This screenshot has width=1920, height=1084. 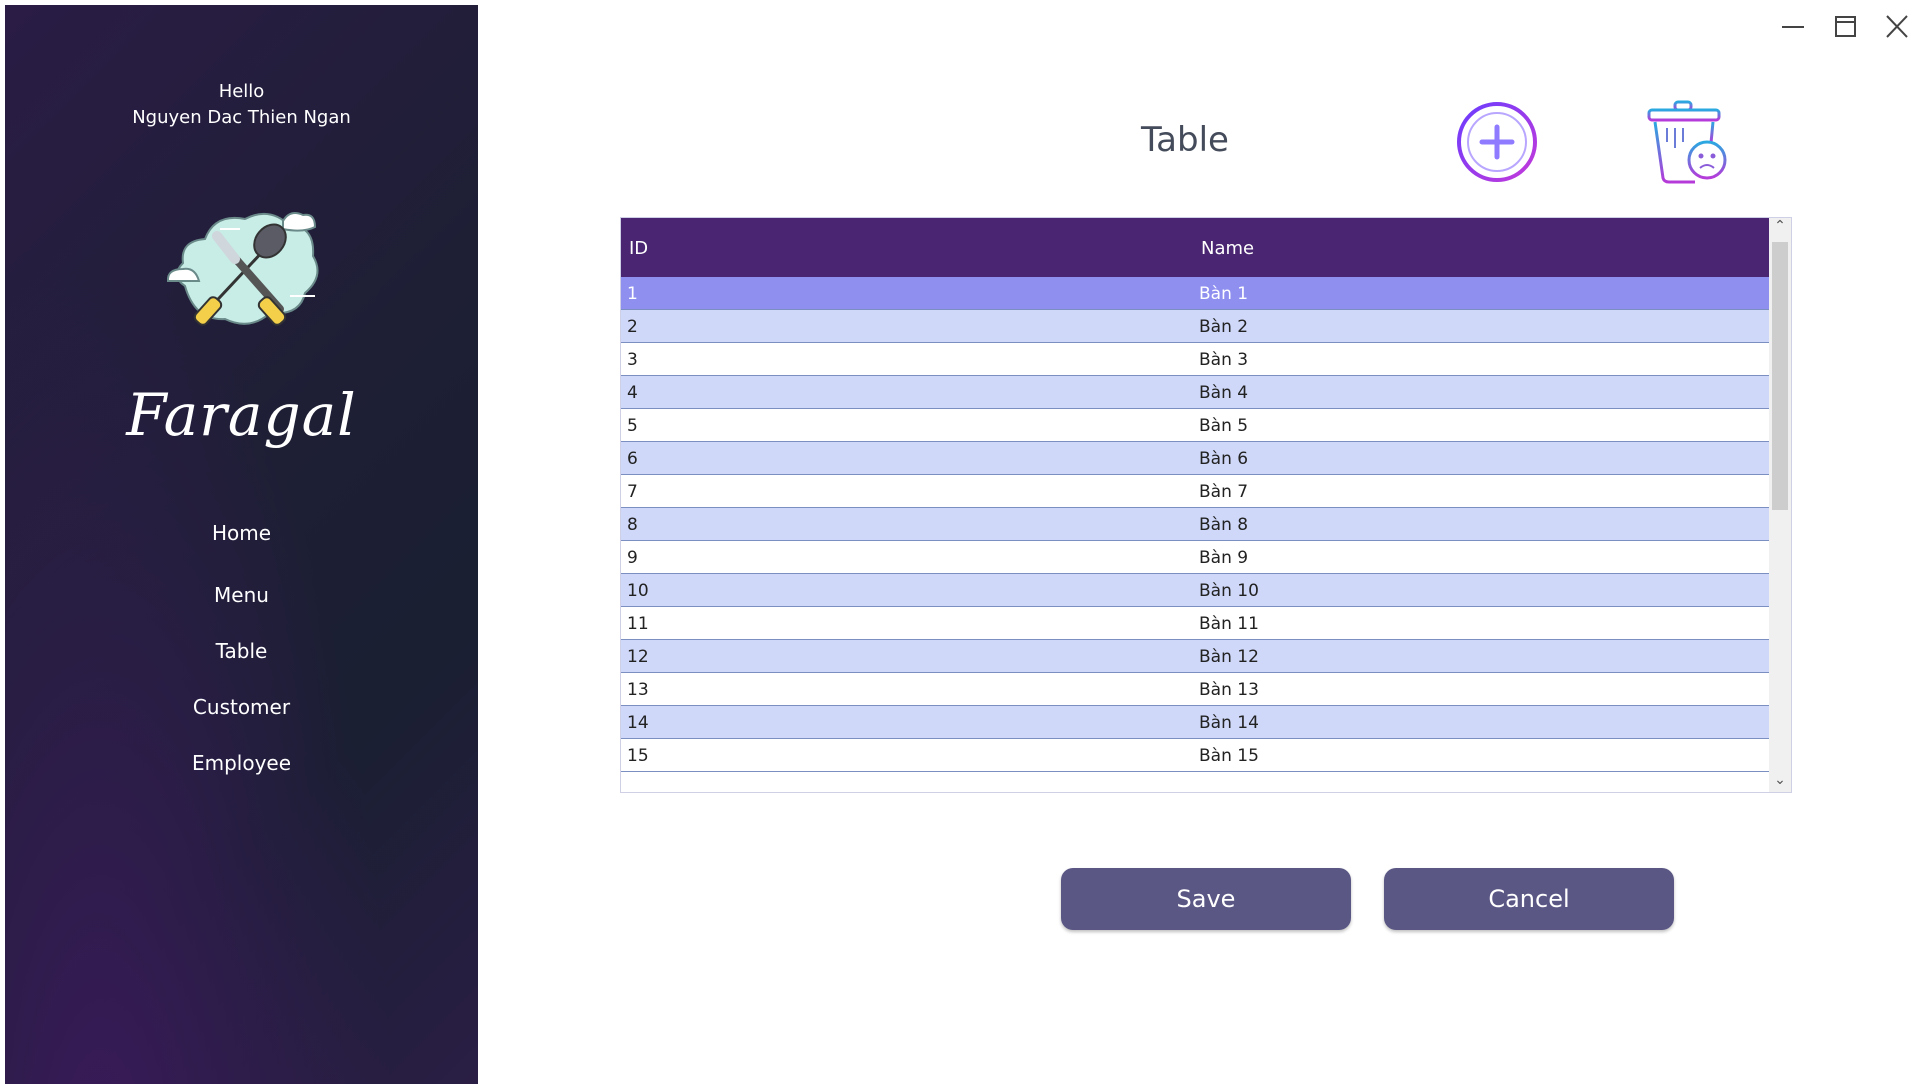 What do you see at coordinates (1224, 294) in the screenshot?
I see `cell-name: Bàn 1` at bounding box center [1224, 294].